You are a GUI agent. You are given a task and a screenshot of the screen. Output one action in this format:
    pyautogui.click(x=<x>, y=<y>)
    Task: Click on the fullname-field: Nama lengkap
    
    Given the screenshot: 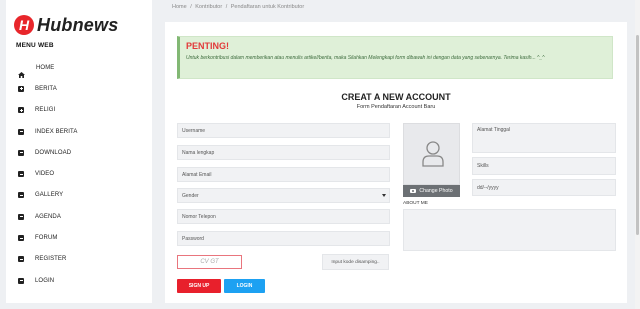 What is the action you would take?
    pyautogui.click(x=283, y=152)
    